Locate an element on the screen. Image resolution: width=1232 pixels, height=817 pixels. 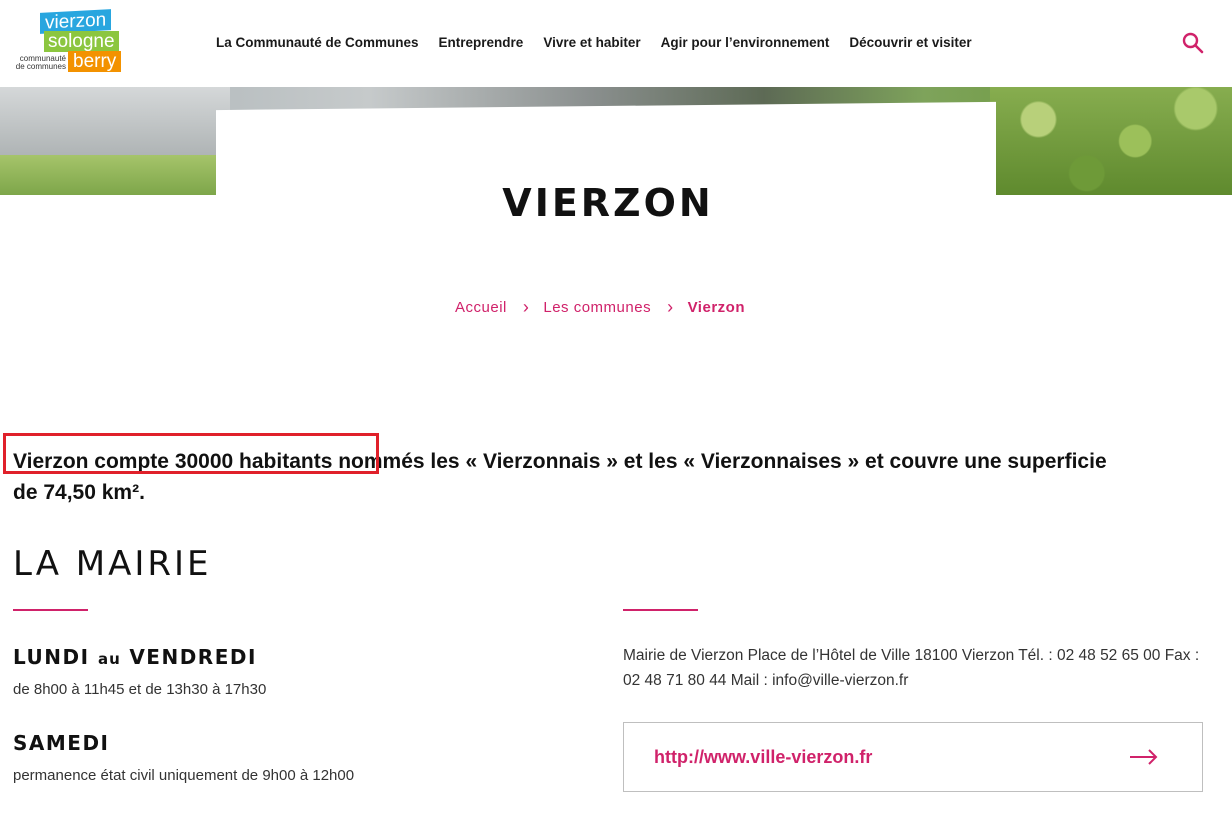
logo-tagline: communauté de communes is located at coordinates (40, 62).